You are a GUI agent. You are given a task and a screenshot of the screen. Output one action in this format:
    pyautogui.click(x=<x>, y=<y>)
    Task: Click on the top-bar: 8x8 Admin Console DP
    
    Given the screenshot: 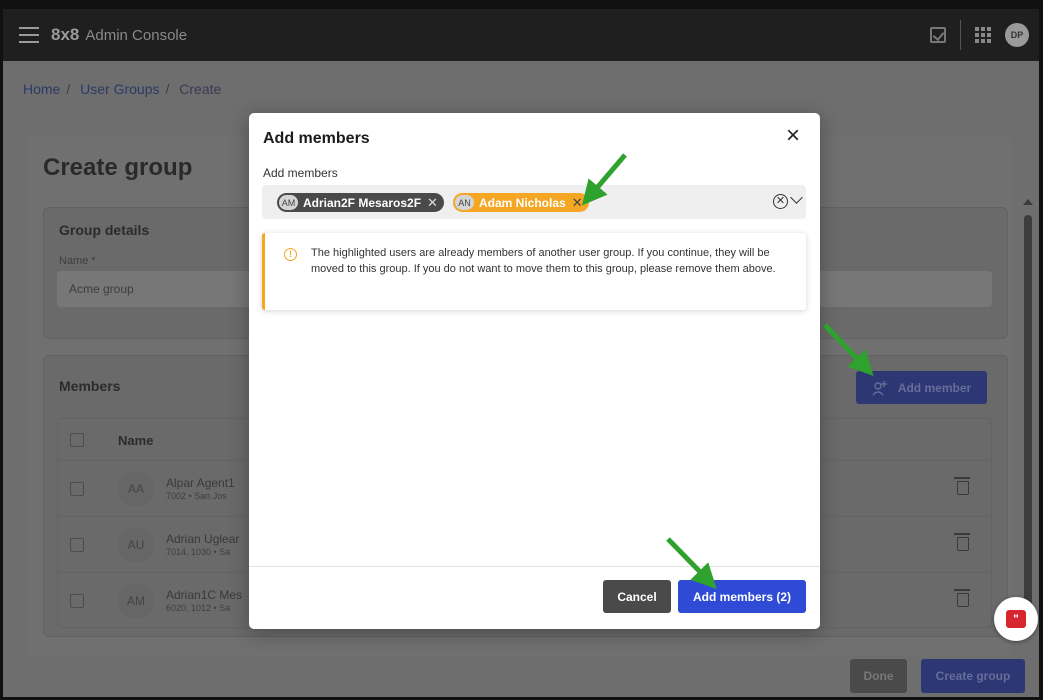 What is the action you would take?
    pyautogui.click(x=521, y=35)
    